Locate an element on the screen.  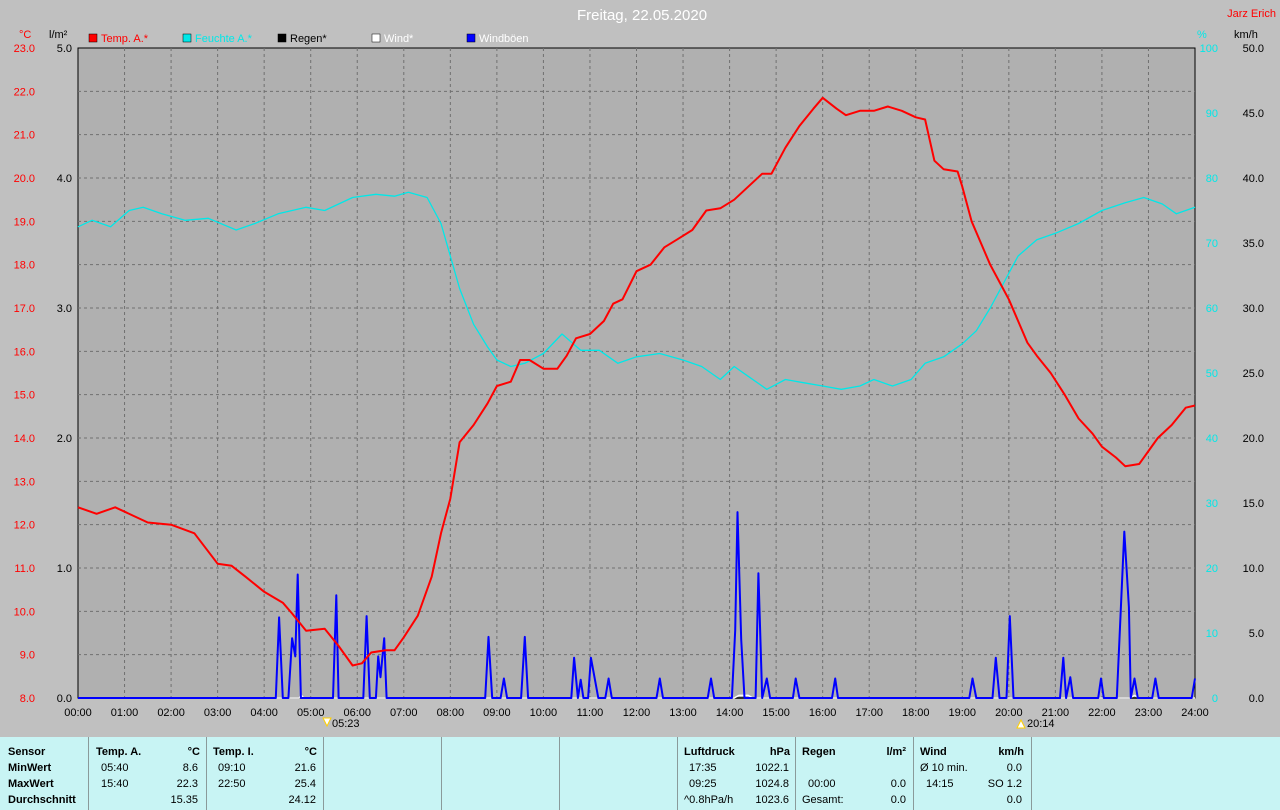
time-tick-label: 02:00 is located at coordinates (171, 713).